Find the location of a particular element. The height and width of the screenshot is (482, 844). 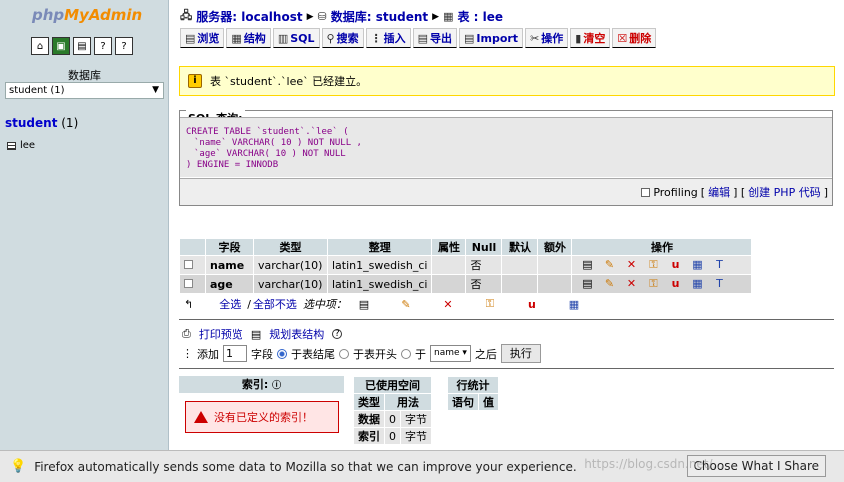

go-button: 执行 is located at coordinates (520, 353).